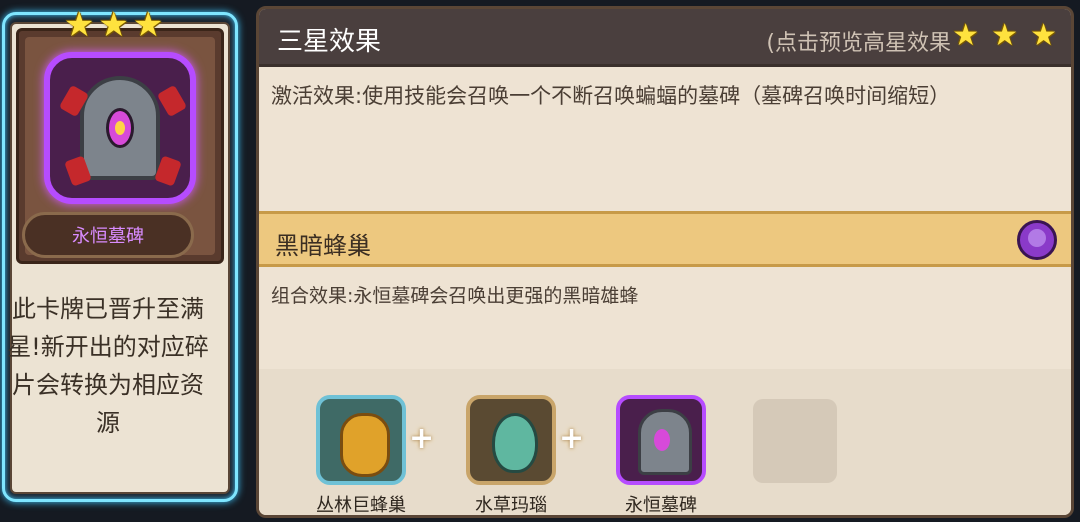 The width and height of the screenshot is (1080, 522). I want to click on item-label: 水草玛瑙, so click(511, 505).